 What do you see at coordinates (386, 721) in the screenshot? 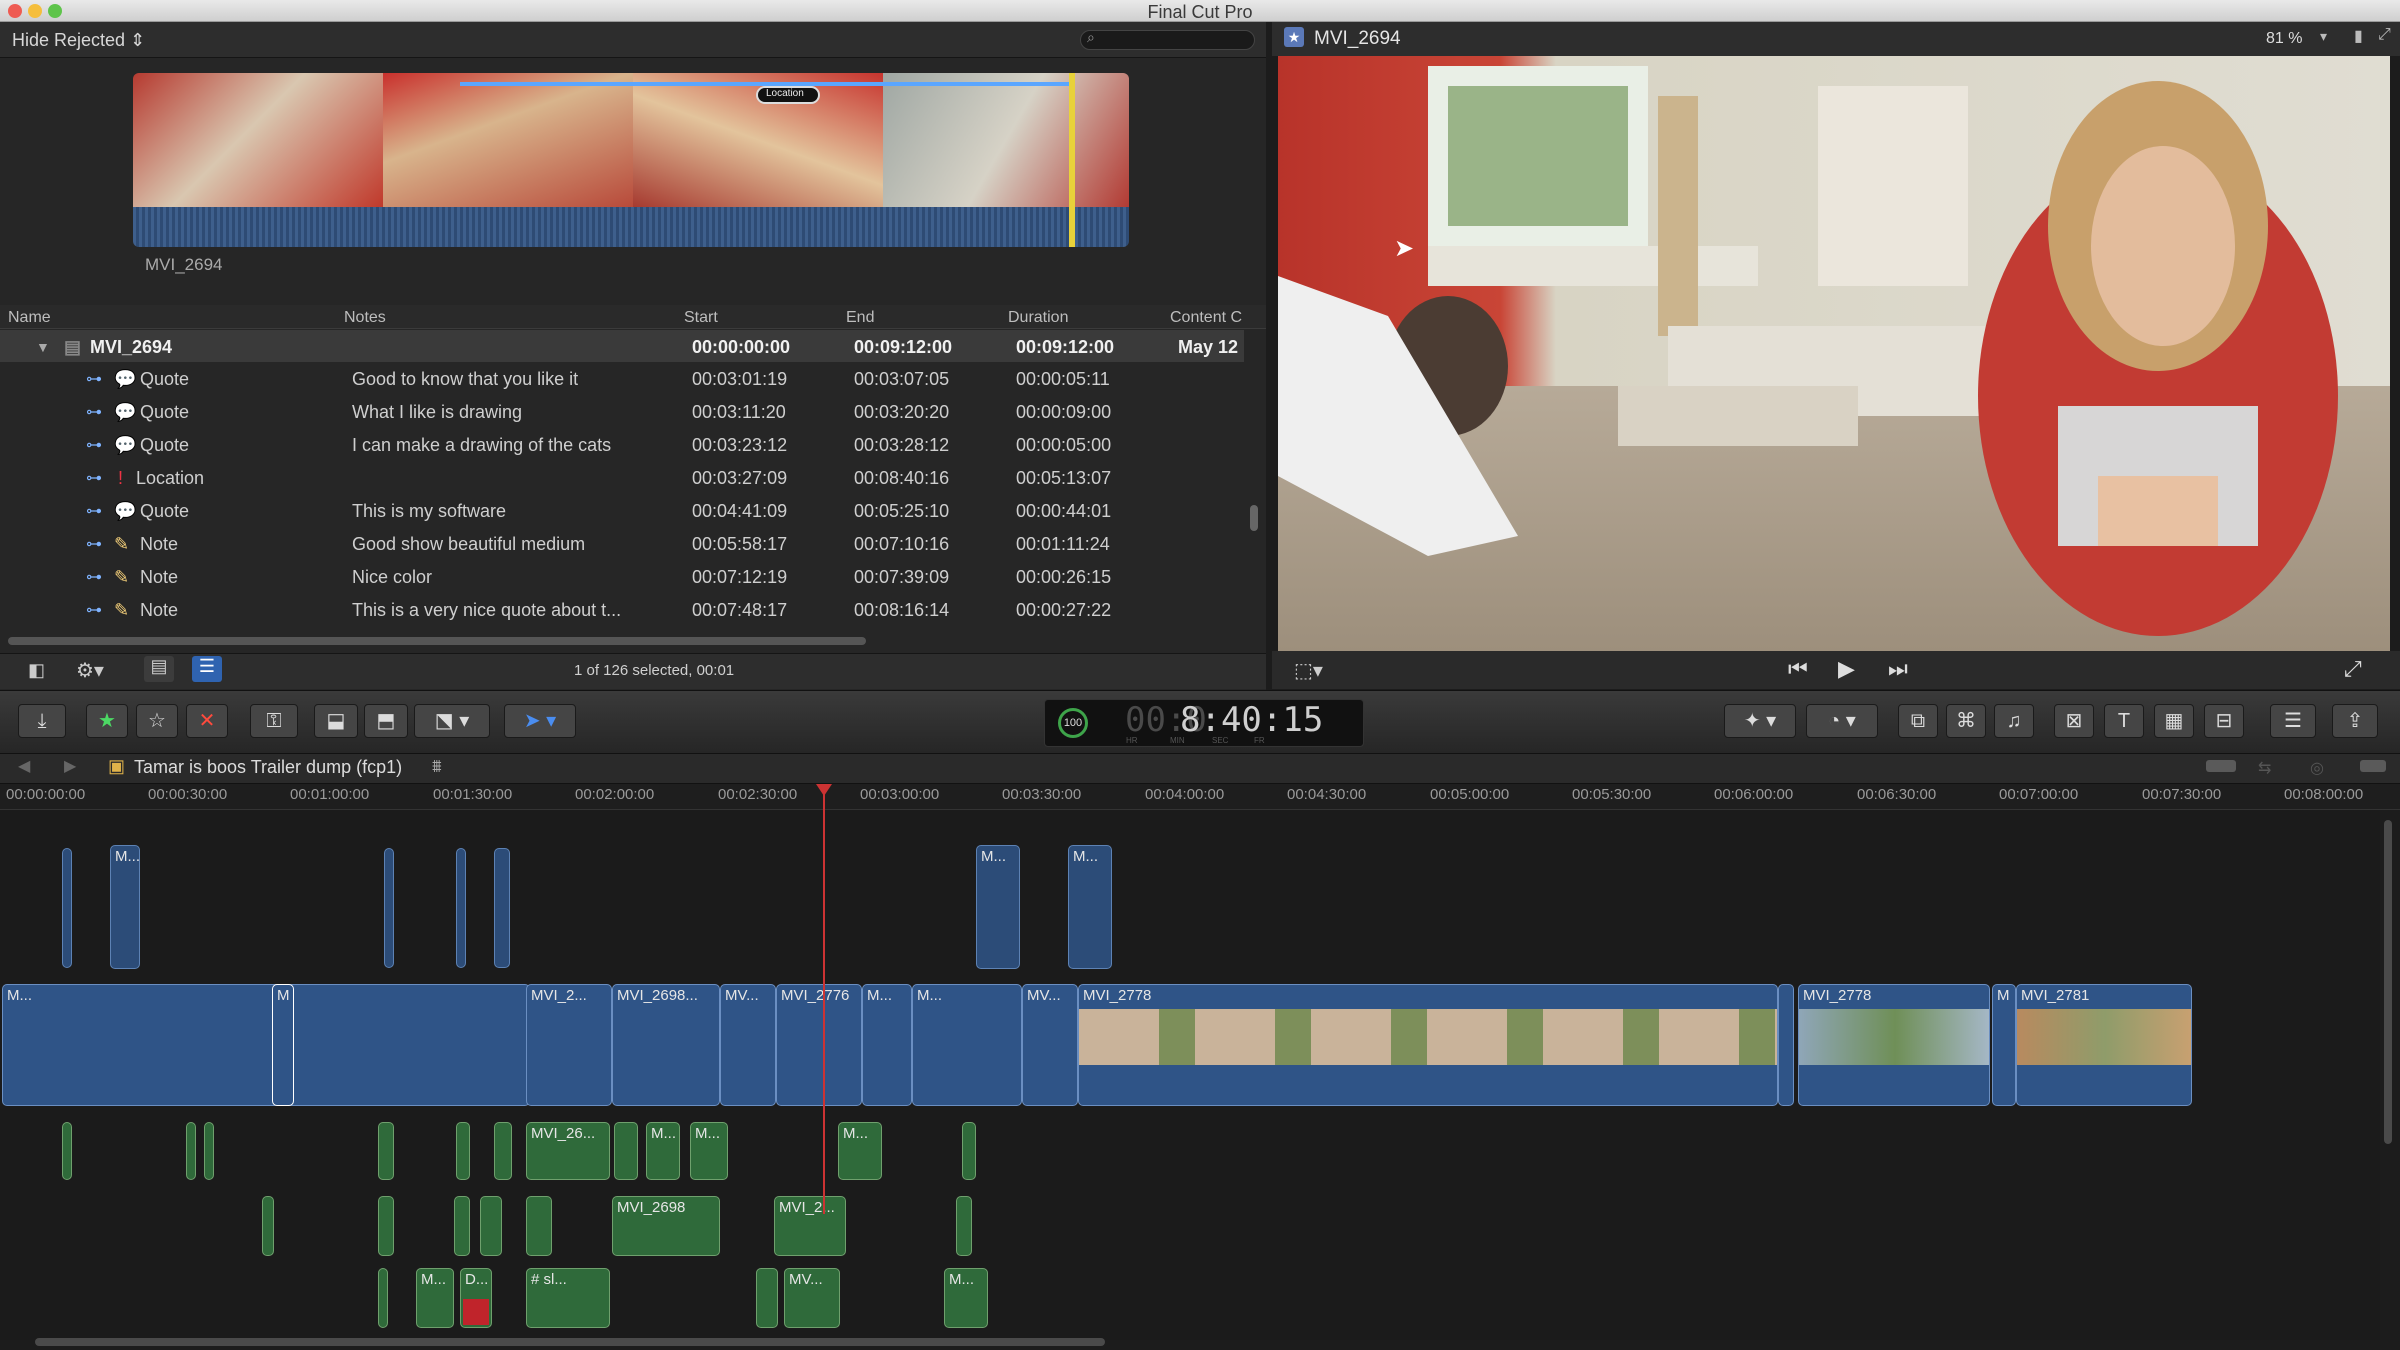
I see `insert-clip-button: ⬒` at bounding box center [386, 721].